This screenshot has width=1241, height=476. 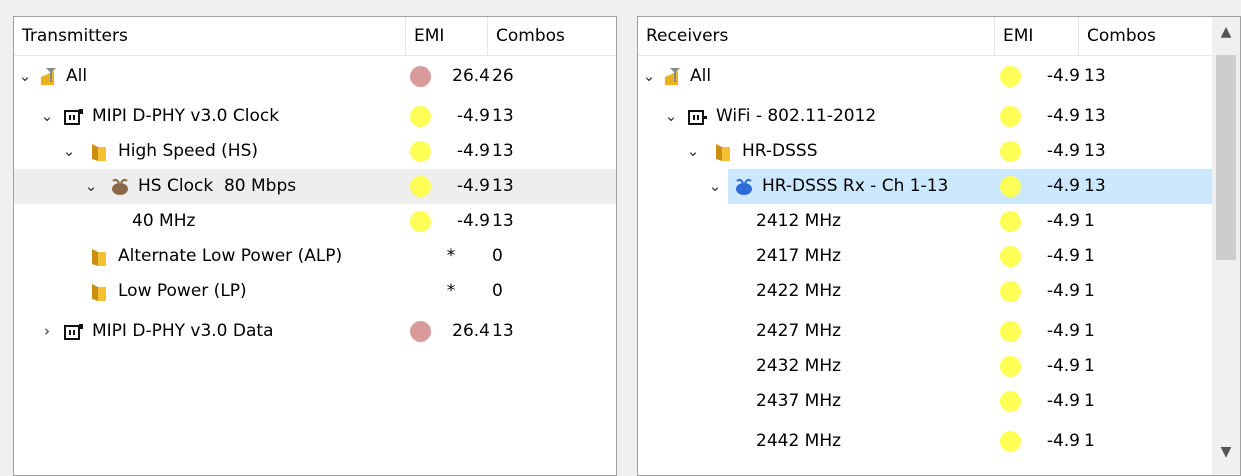 I want to click on chevron-right-icon: ›, so click(x=47, y=331).